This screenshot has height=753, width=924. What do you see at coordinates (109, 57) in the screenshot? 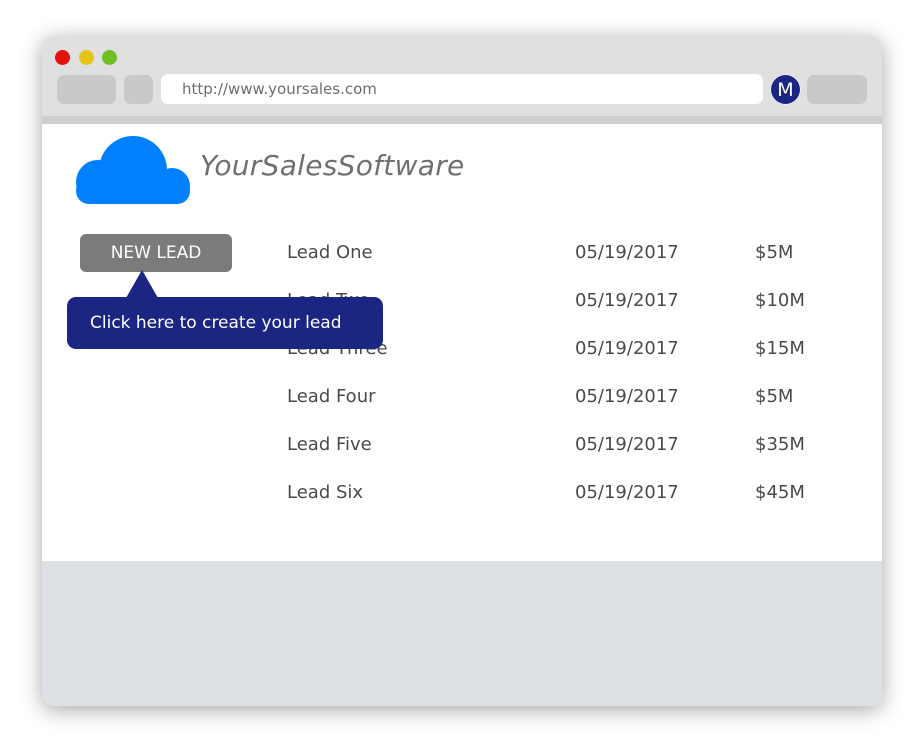
I see `maximize-window-button` at bounding box center [109, 57].